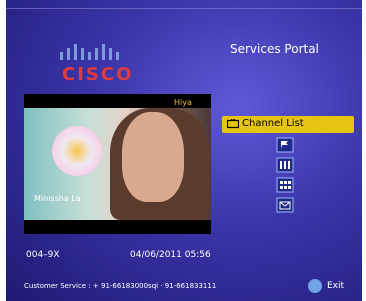 This screenshot has width=366, height=301. Describe the element at coordinates (336, 286) in the screenshot. I see `exit-label: Exit` at that location.